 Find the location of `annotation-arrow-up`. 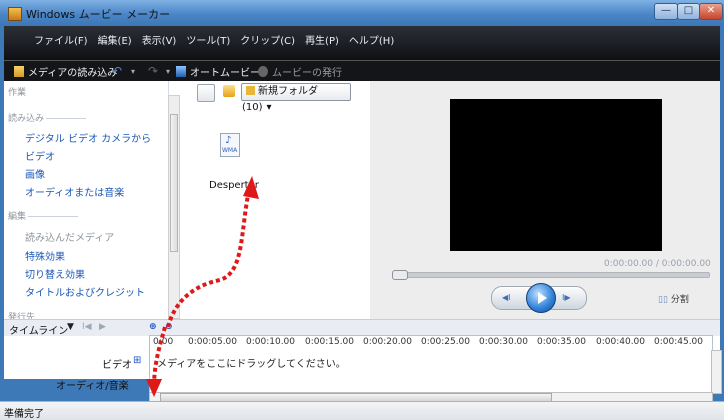

annotation-arrow-up is located at coordinates (209, 256).